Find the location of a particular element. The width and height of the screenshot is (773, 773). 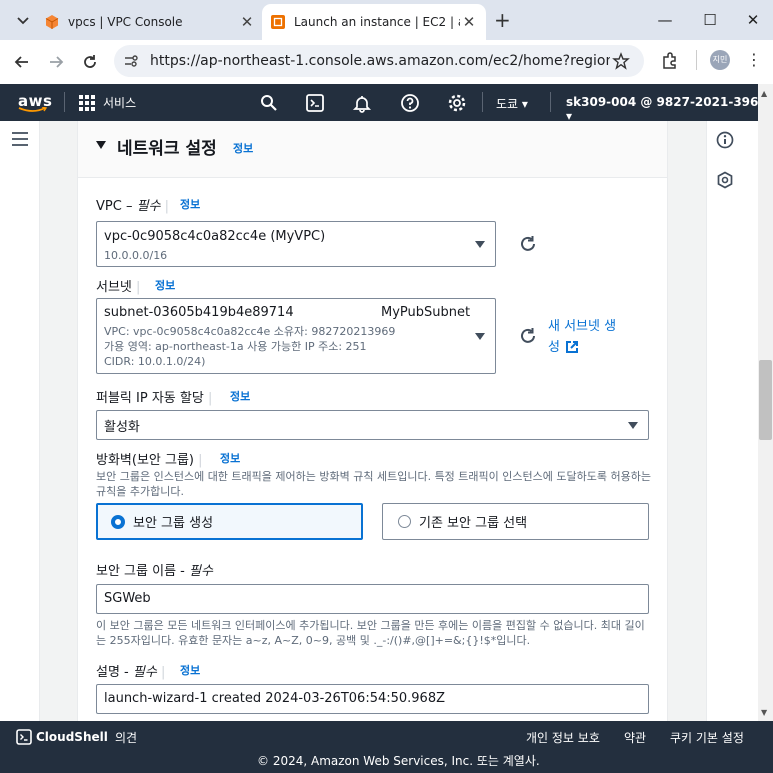

profile-avatar: 지민 is located at coordinates (720, 60).